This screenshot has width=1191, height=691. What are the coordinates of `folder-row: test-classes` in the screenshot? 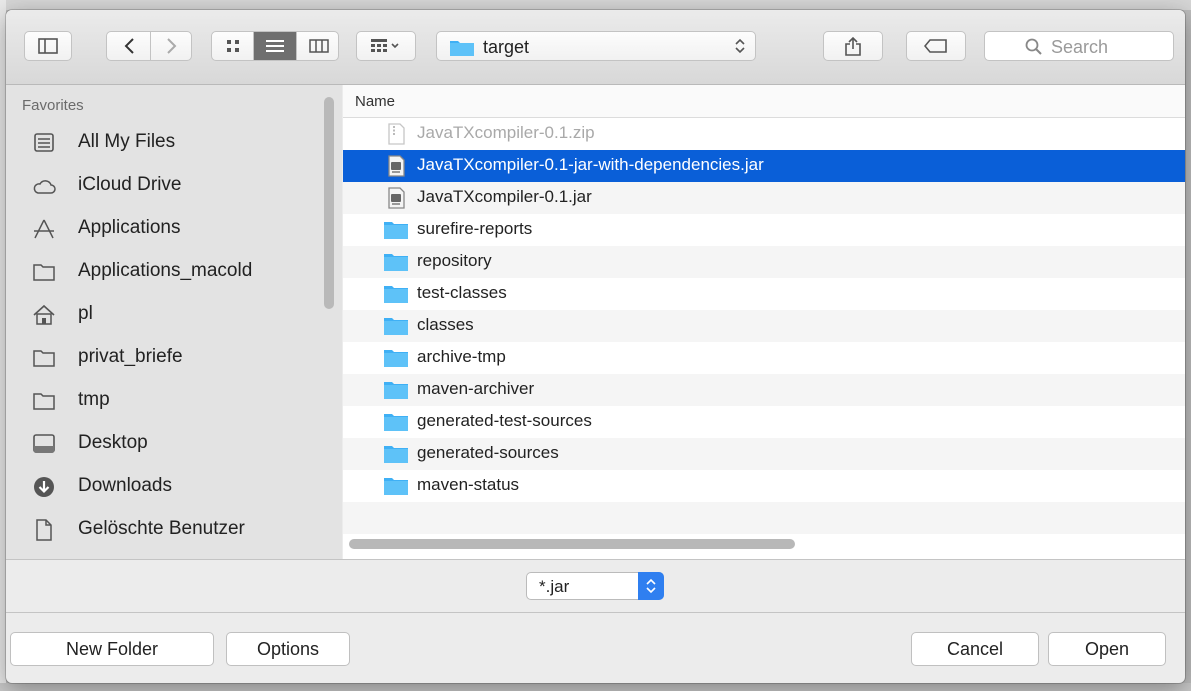 It's located at (764, 294).